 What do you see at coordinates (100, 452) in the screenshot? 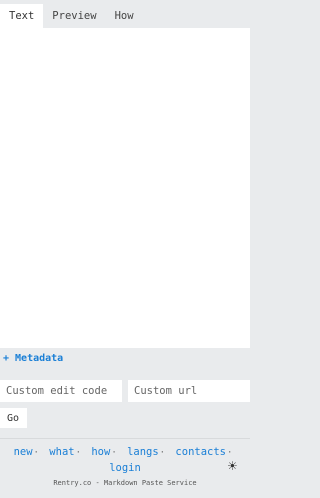
I see `footer-link-how: how` at bounding box center [100, 452].